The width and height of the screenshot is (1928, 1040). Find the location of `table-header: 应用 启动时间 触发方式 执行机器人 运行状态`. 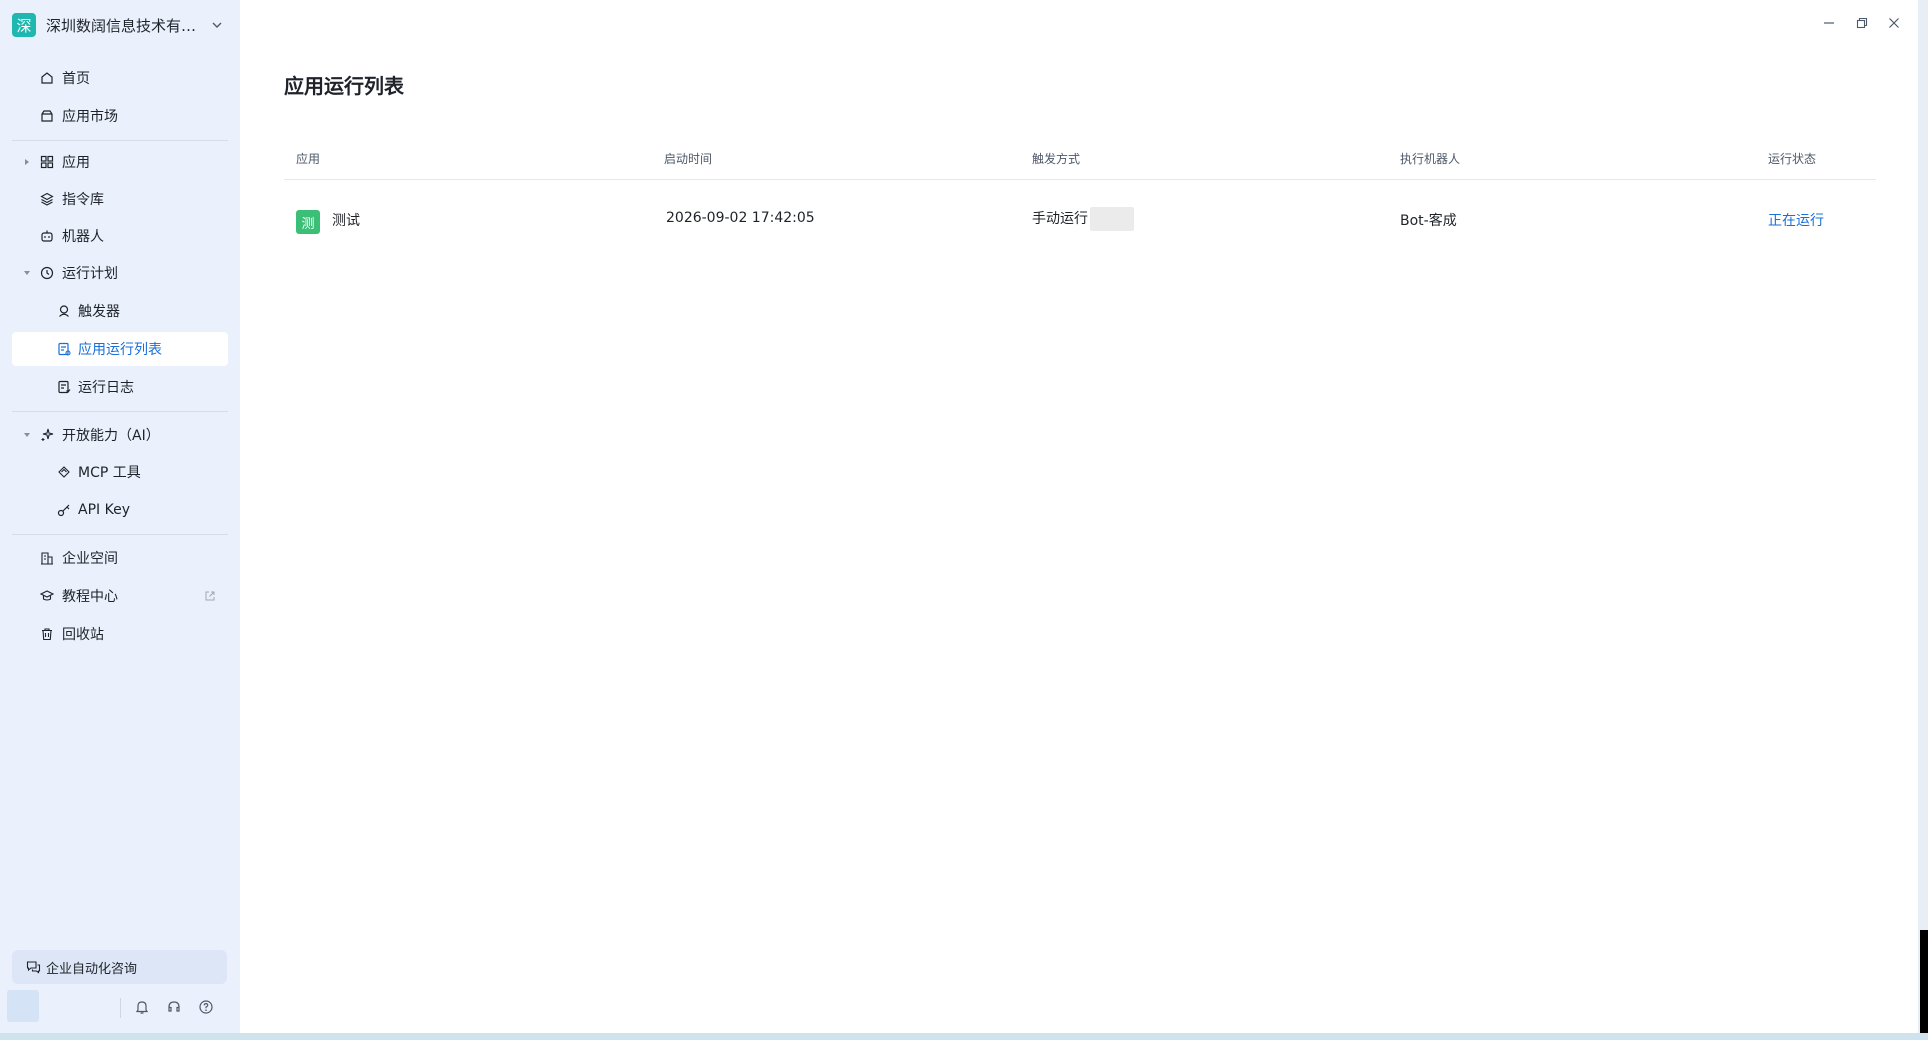

table-header: 应用 启动时间 触发方式 执行机器人 运行状态 is located at coordinates (1080, 160).